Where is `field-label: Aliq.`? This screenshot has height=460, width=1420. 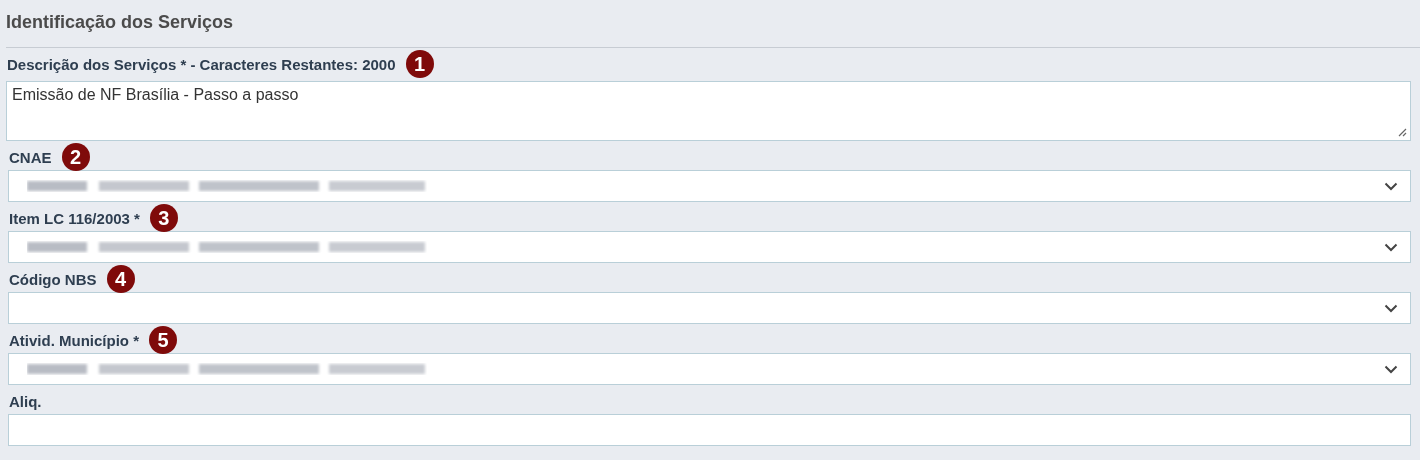
field-label: Aliq. is located at coordinates (25, 401).